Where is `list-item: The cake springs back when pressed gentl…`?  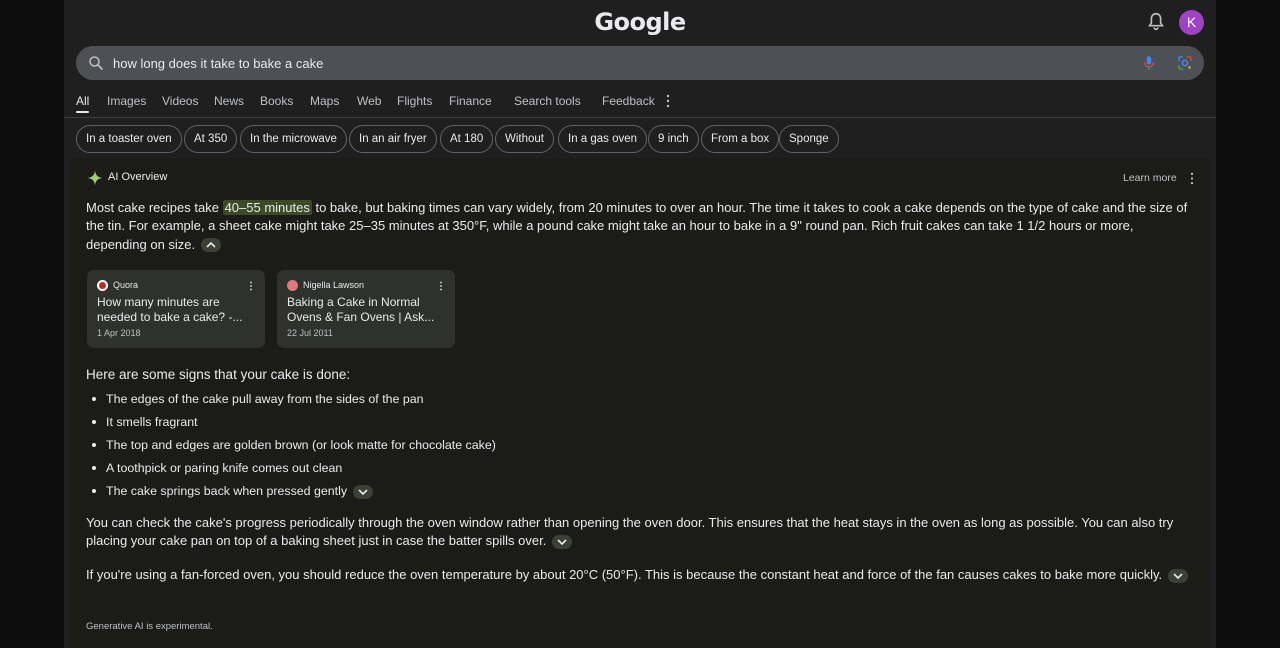 list-item: The cake springs back when pressed gentl… is located at coordinates (293, 493).